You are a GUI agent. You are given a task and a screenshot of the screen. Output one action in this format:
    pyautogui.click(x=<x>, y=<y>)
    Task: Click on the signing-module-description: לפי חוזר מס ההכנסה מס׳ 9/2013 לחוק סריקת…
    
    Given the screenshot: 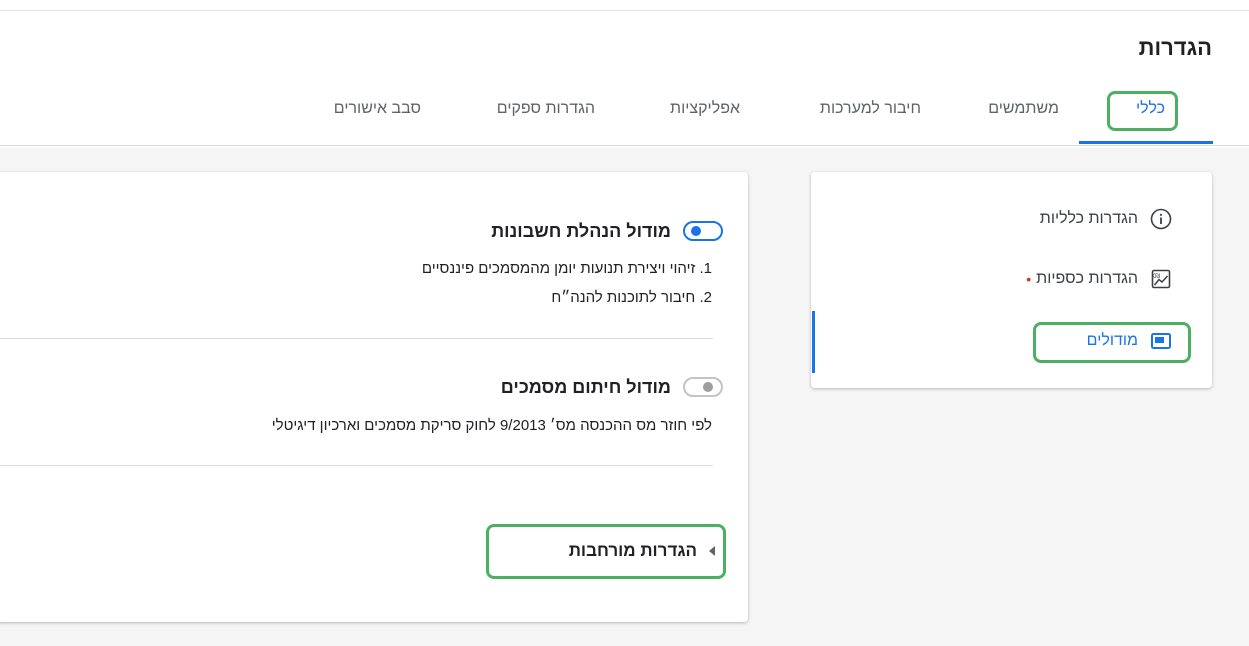 What is the action you would take?
    pyautogui.click(x=491, y=425)
    